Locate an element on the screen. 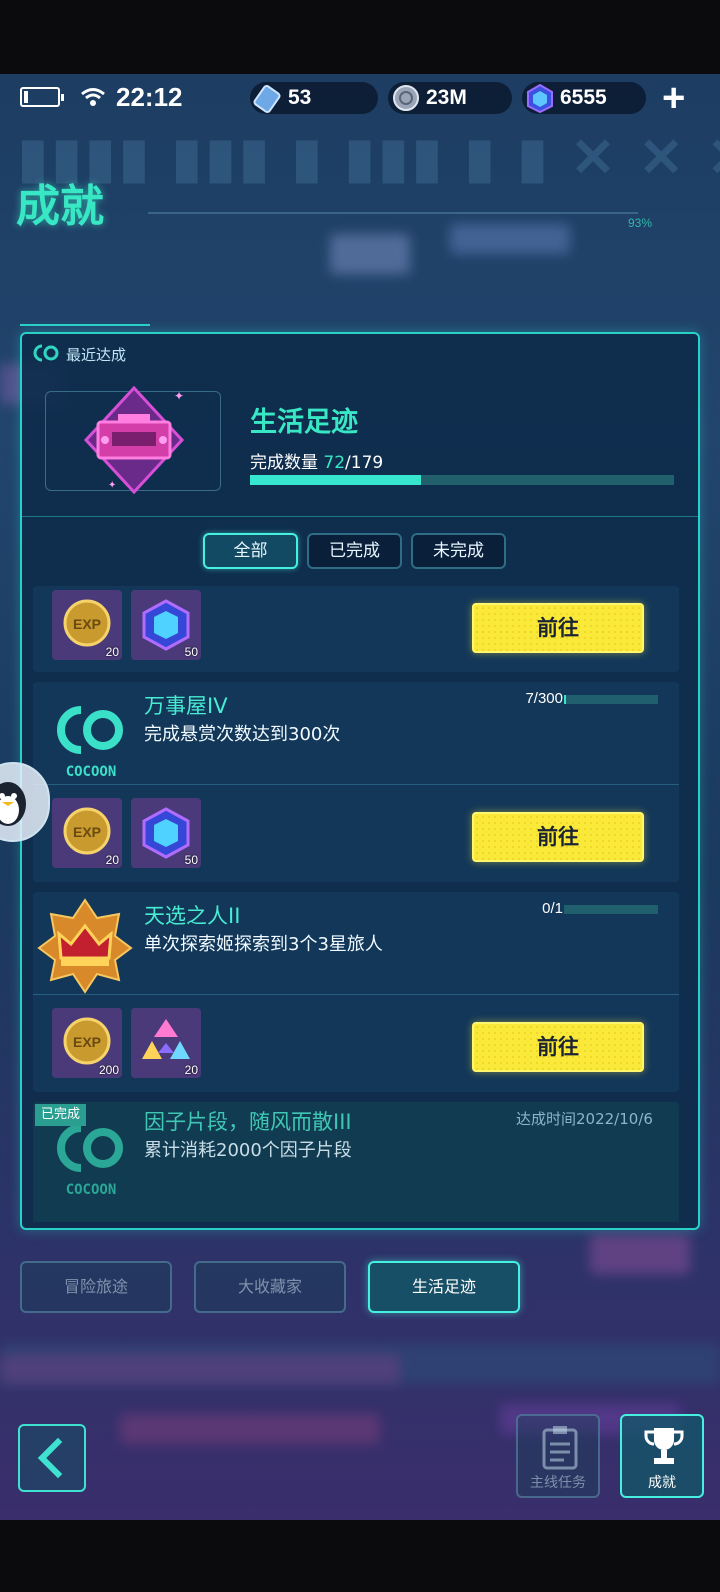 The width and height of the screenshot is (720, 1592). completion-count-total: /179 is located at coordinates (364, 463).